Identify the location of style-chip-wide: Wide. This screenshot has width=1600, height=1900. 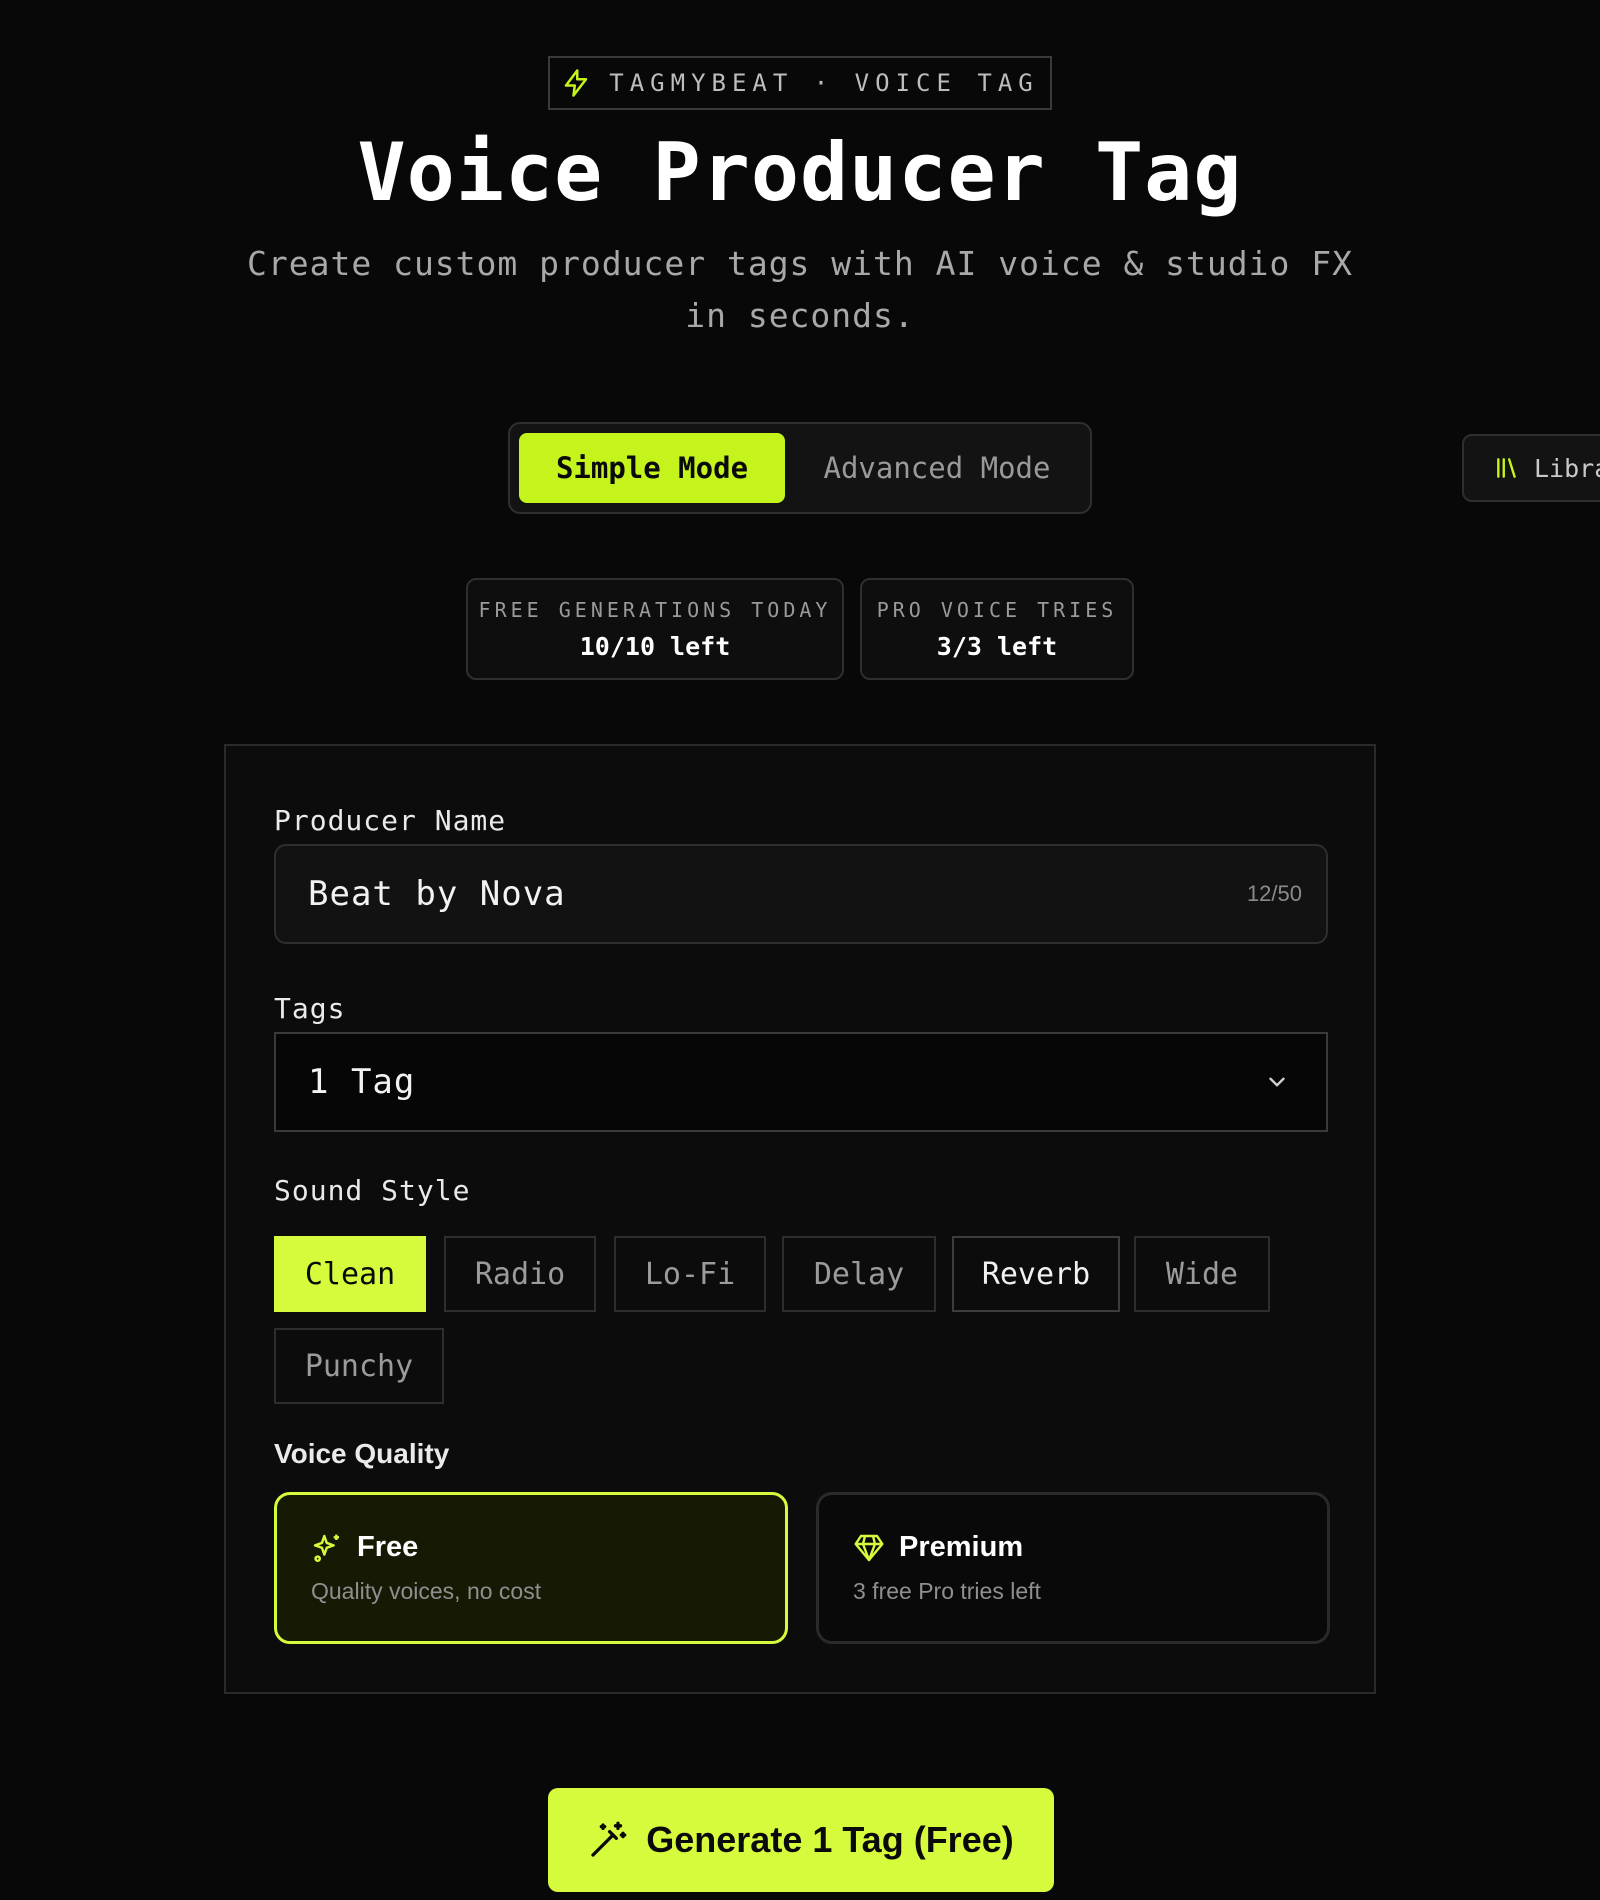
(1202, 1274).